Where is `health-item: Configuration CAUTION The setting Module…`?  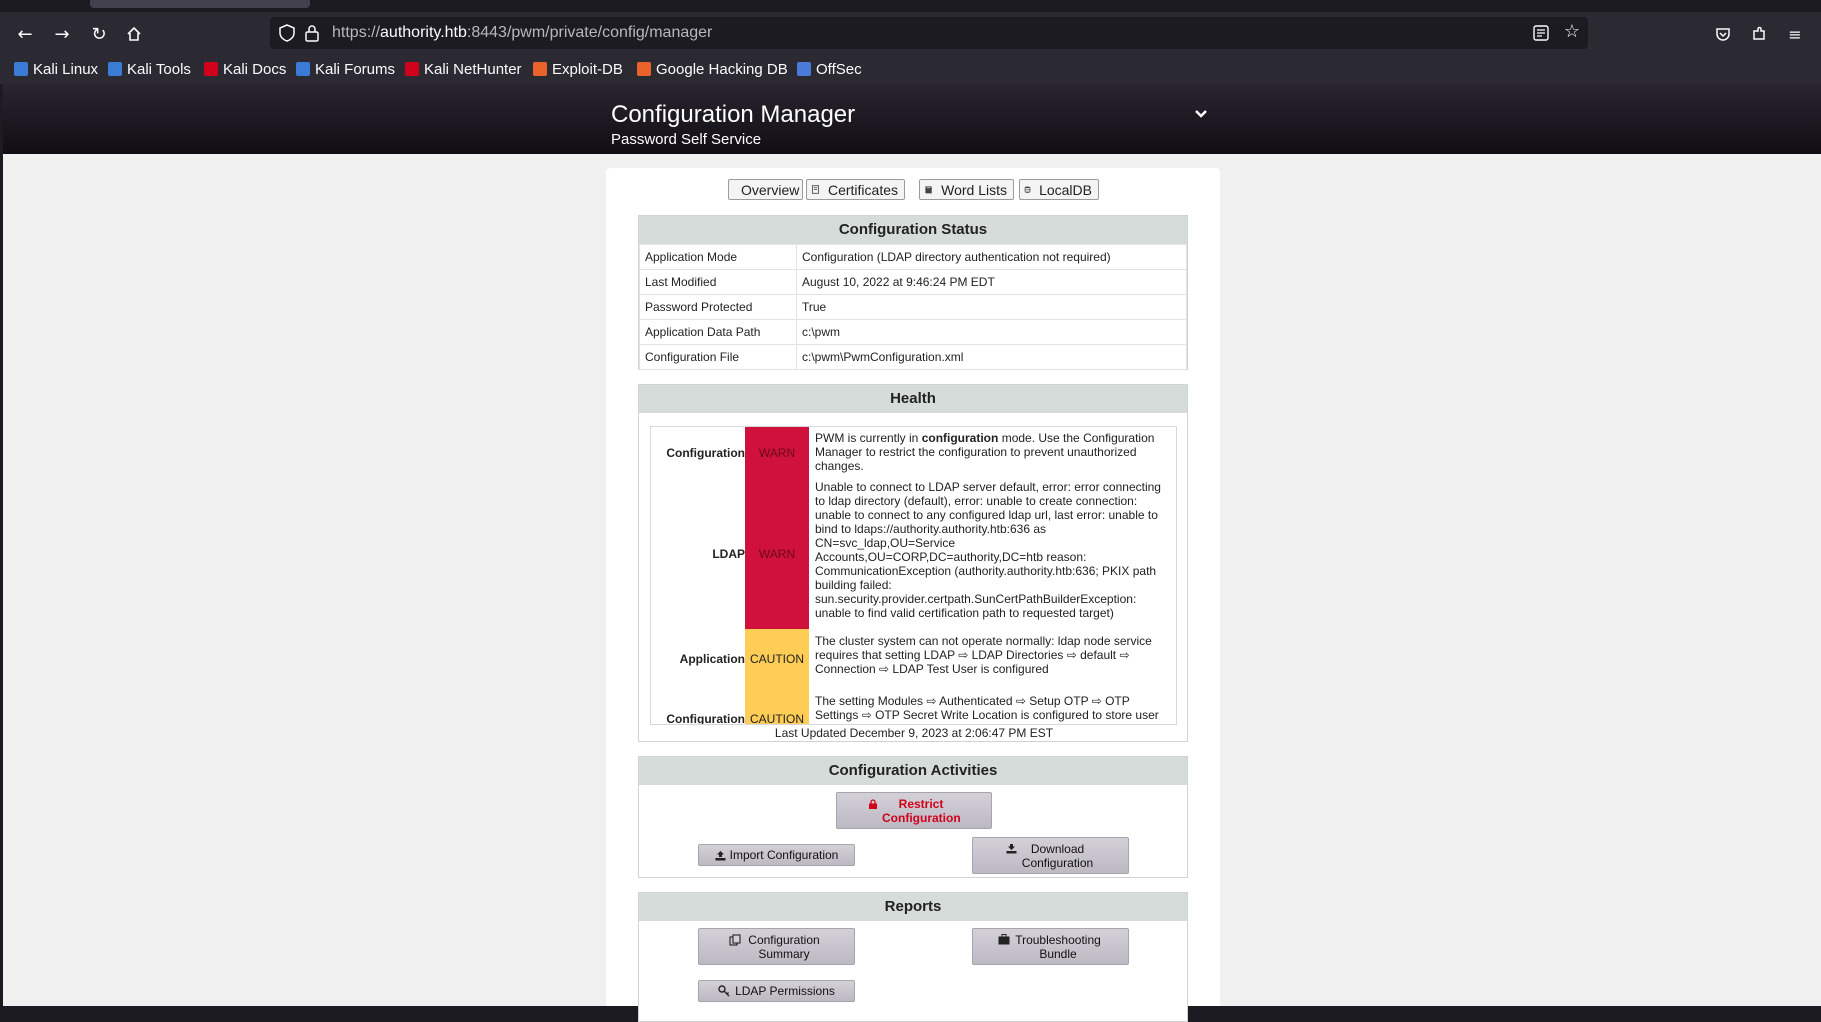 health-item: Configuration CAUTION The setting Module… is located at coordinates (913, 707).